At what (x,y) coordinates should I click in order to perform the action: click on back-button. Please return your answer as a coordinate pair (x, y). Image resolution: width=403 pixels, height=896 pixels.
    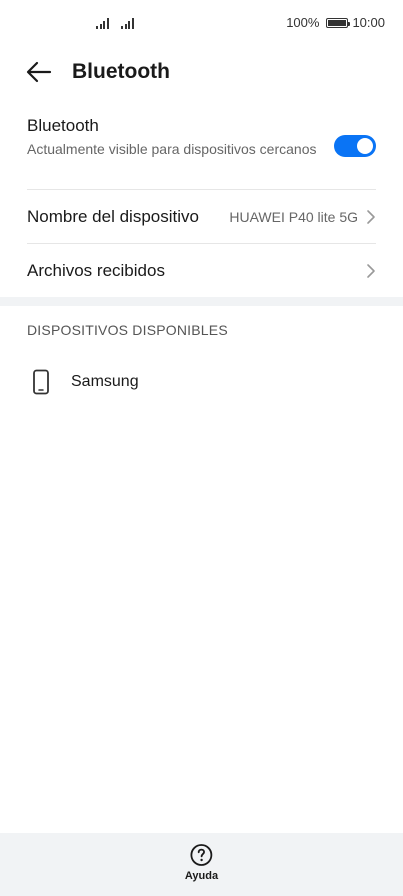
    Looking at the image, I should click on (39, 72).